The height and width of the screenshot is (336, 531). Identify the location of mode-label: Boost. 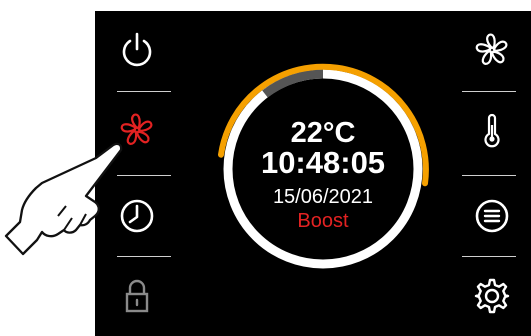
(323, 221).